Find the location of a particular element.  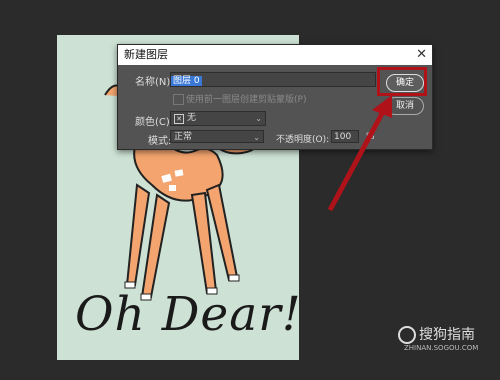

oh-dear-caption: Oh Dear! is located at coordinates (188, 314).